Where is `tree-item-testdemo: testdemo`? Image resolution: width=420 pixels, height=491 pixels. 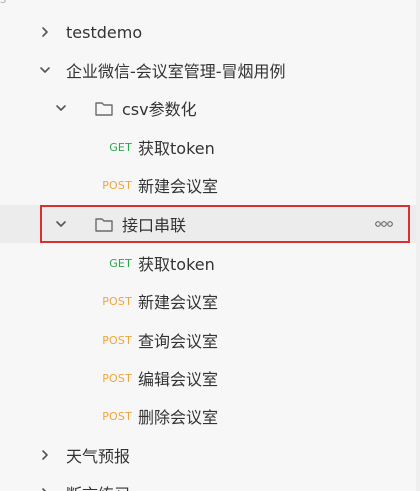 tree-item-testdemo: testdemo is located at coordinates (210, 32).